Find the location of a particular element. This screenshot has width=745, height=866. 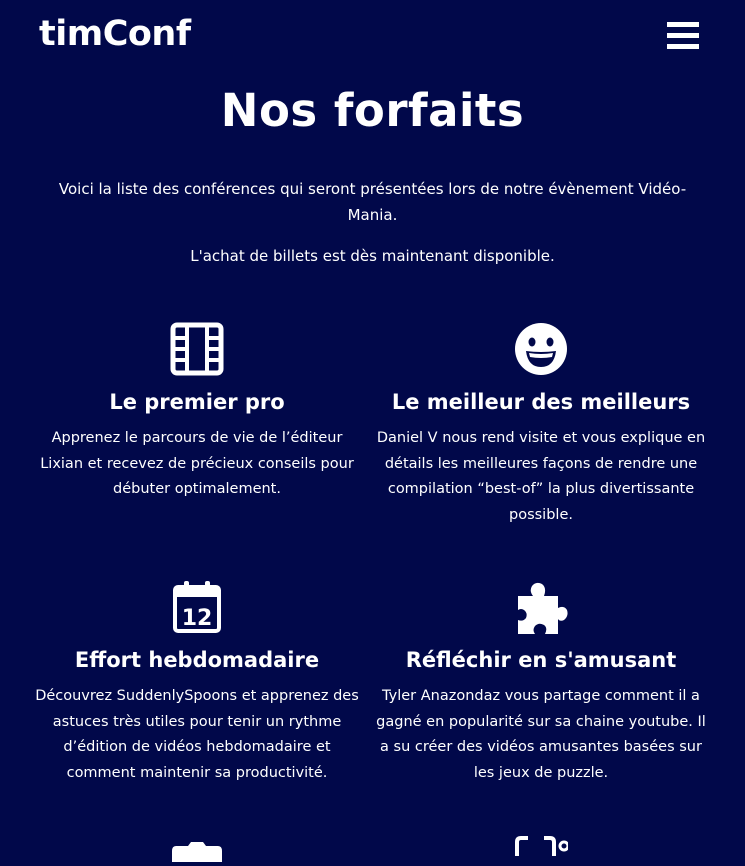

calendar-icon: 12 is located at coordinates (197, 607).